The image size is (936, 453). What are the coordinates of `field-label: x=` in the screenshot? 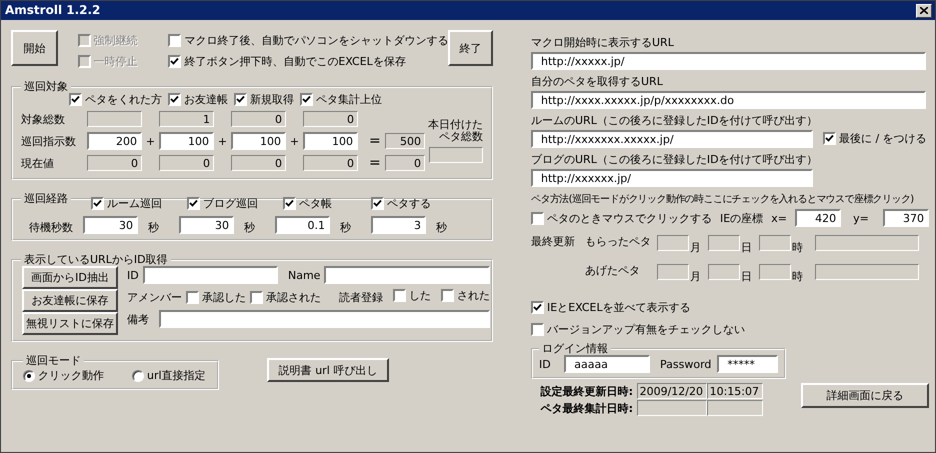 It's located at (779, 218).